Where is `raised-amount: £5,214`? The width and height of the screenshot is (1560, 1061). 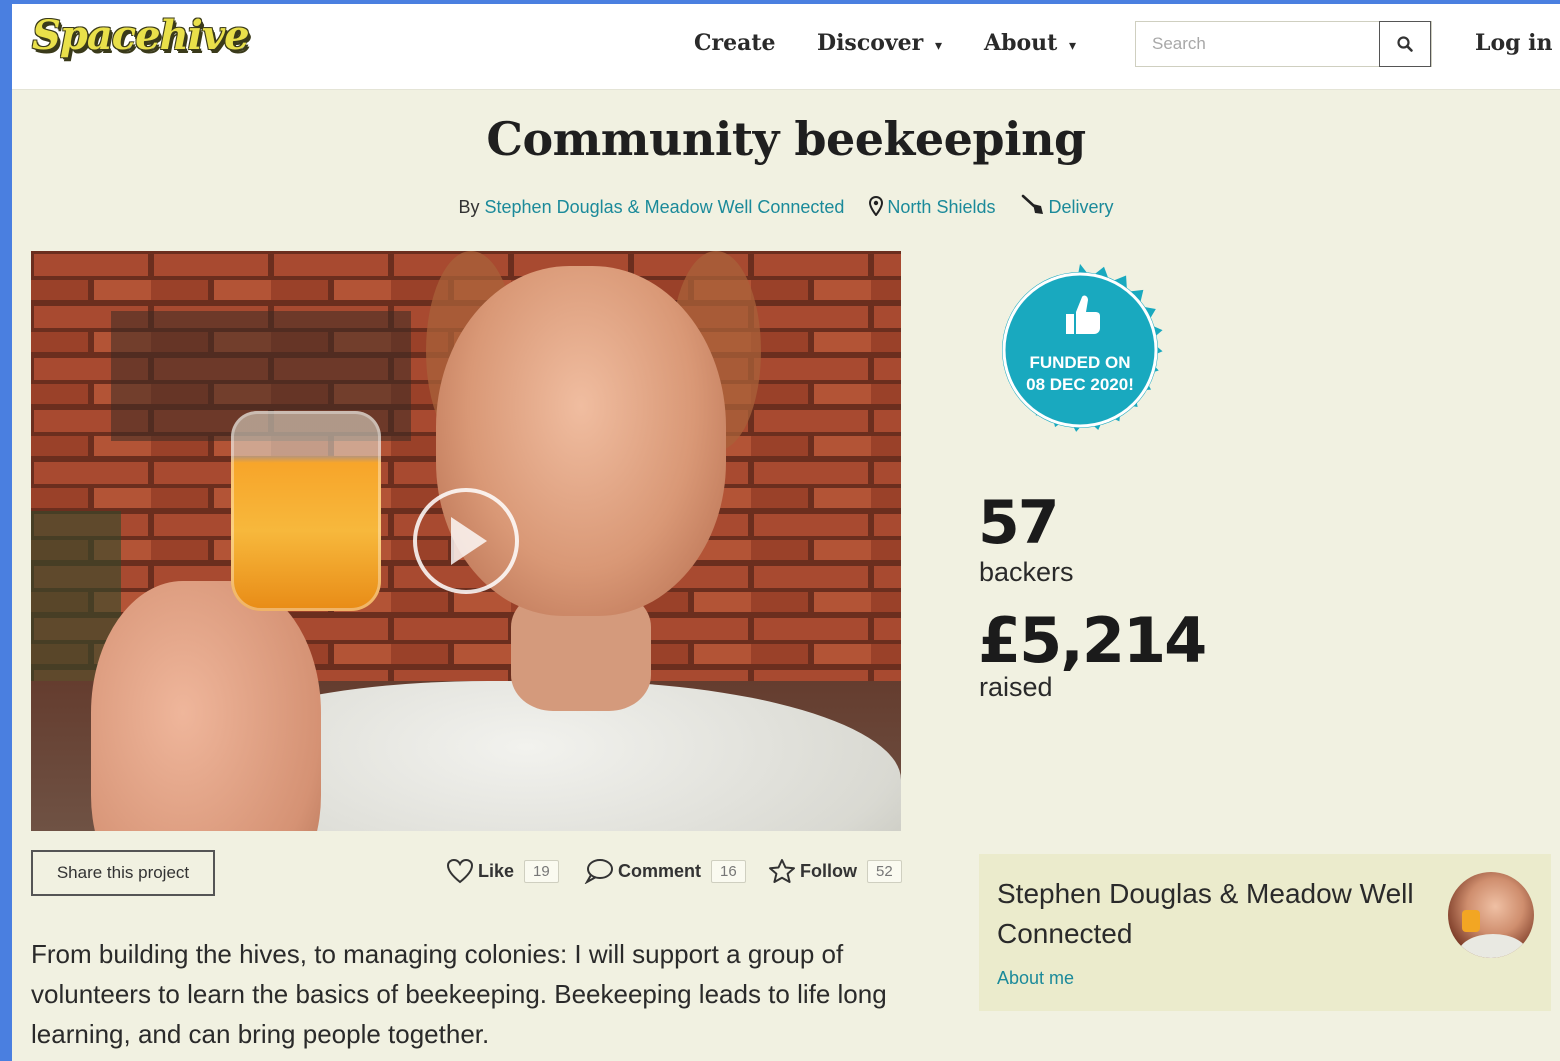 raised-amount: £5,214 is located at coordinates (1092, 640).